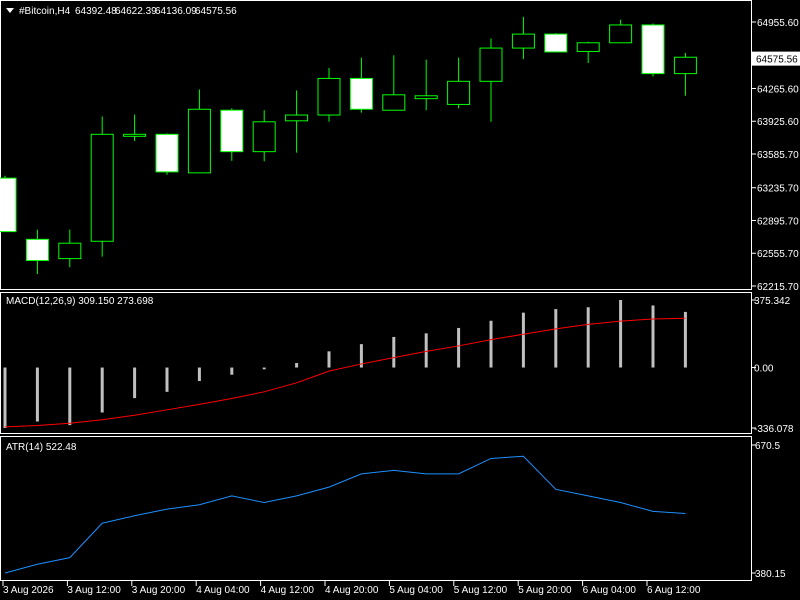 Image resolution: width=800 pixels, height=600 pixels. What do you see at coordinates (80, 301) in the screenshot?
I see `macd-label: MACD(12,26,9) 309.150 273.698` at bounding box center [80, 301].